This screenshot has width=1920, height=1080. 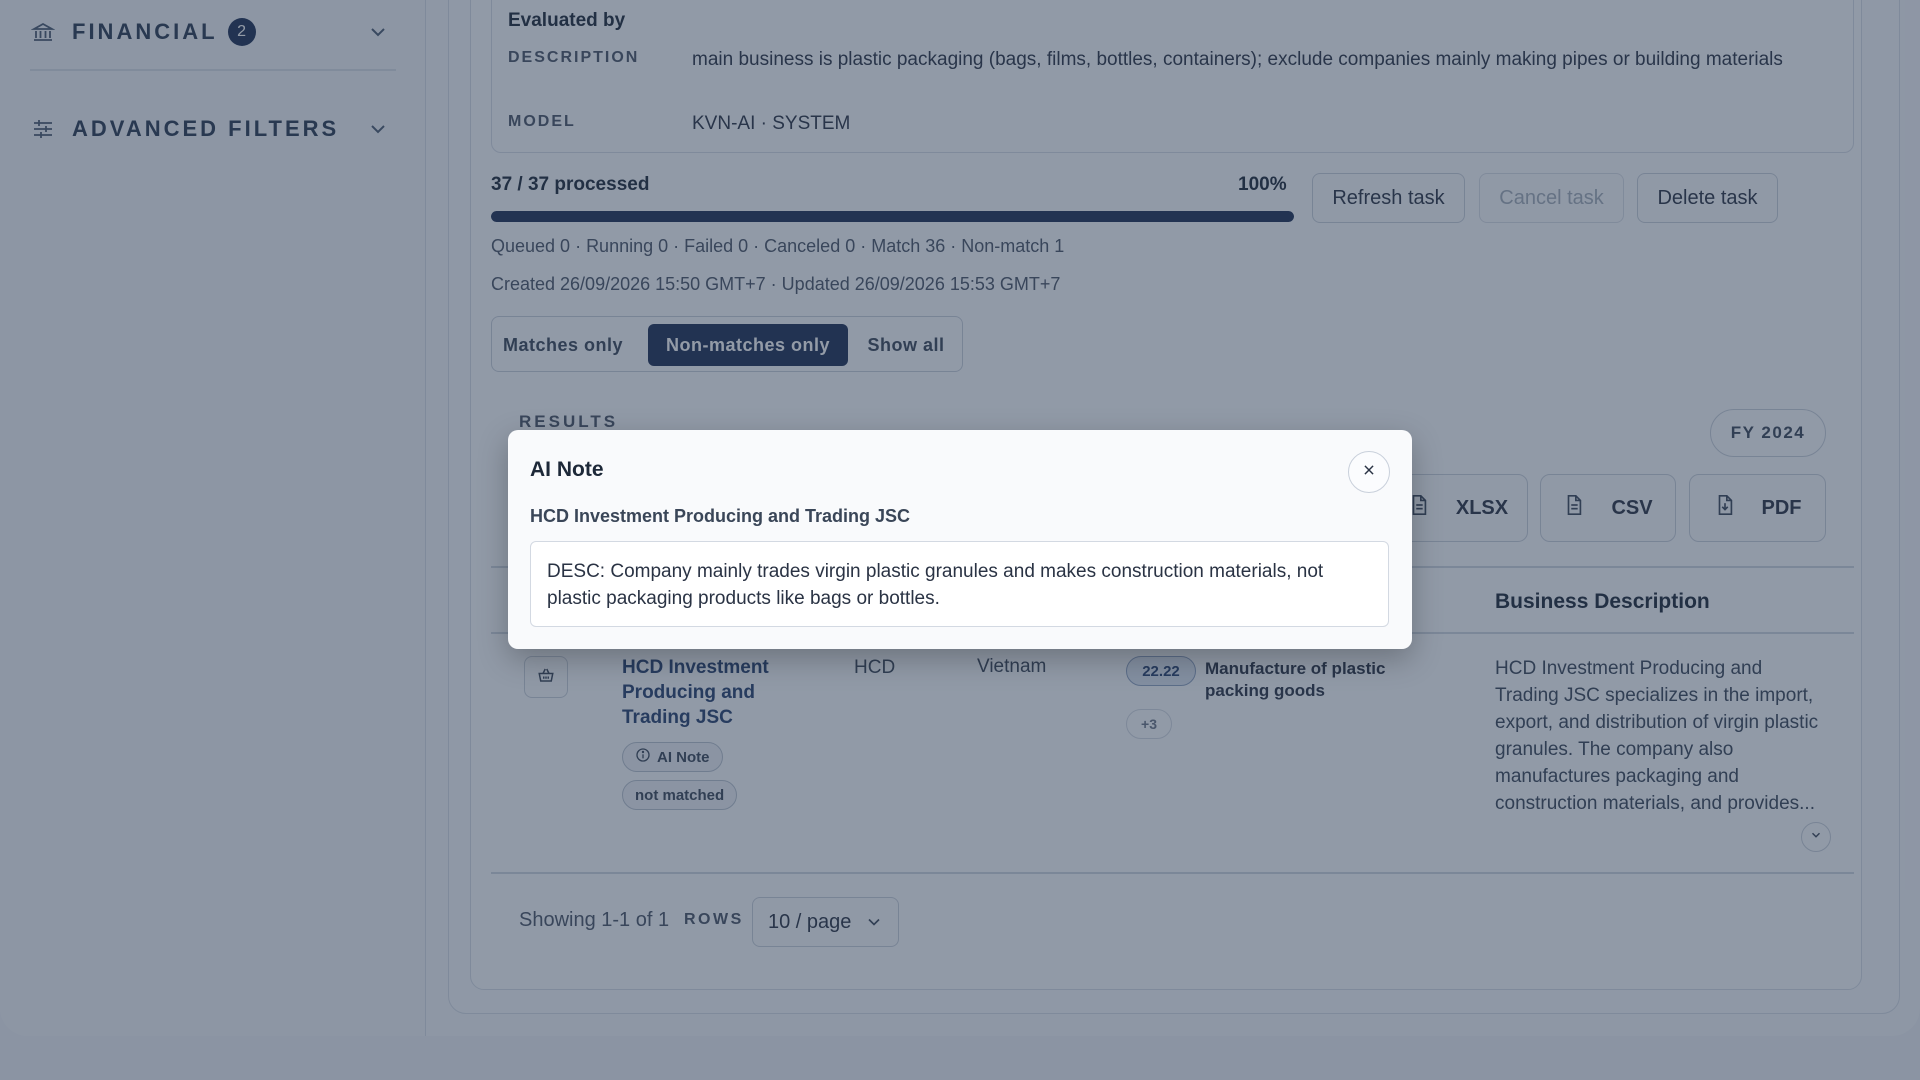 I want to click on dialog-title: AI Note, so click(x=567, y=469).